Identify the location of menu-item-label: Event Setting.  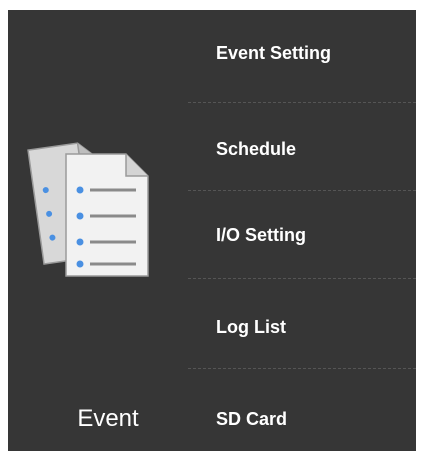
(274, 52).